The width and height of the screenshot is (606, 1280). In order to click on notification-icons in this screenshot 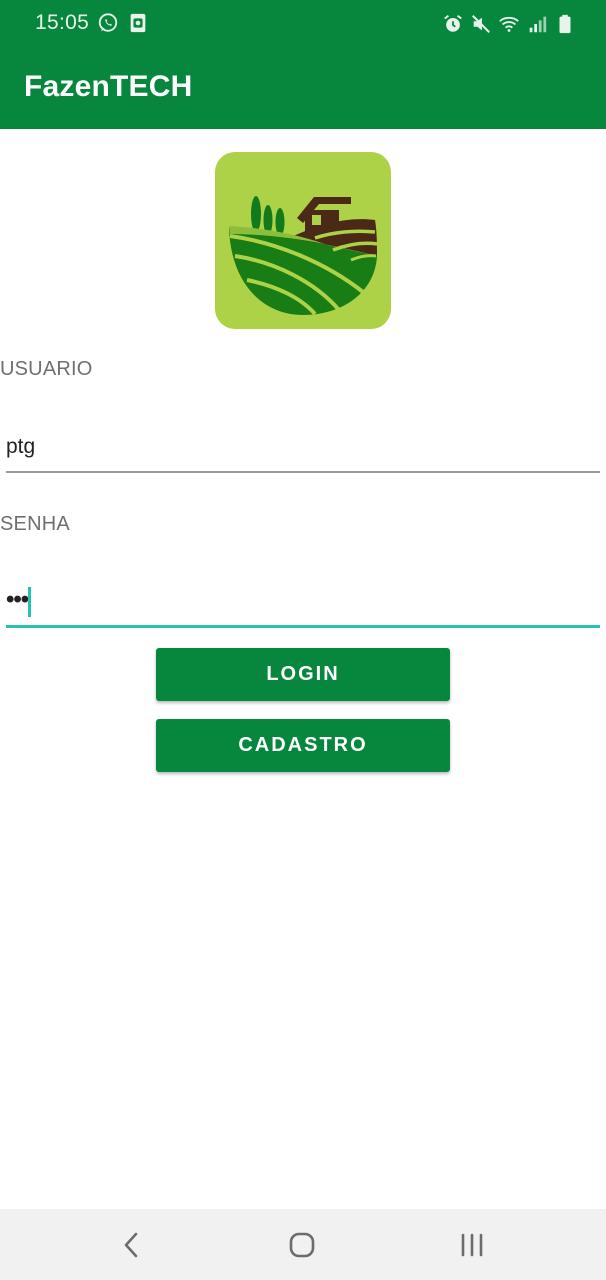, I will do `click(123, 23)`.